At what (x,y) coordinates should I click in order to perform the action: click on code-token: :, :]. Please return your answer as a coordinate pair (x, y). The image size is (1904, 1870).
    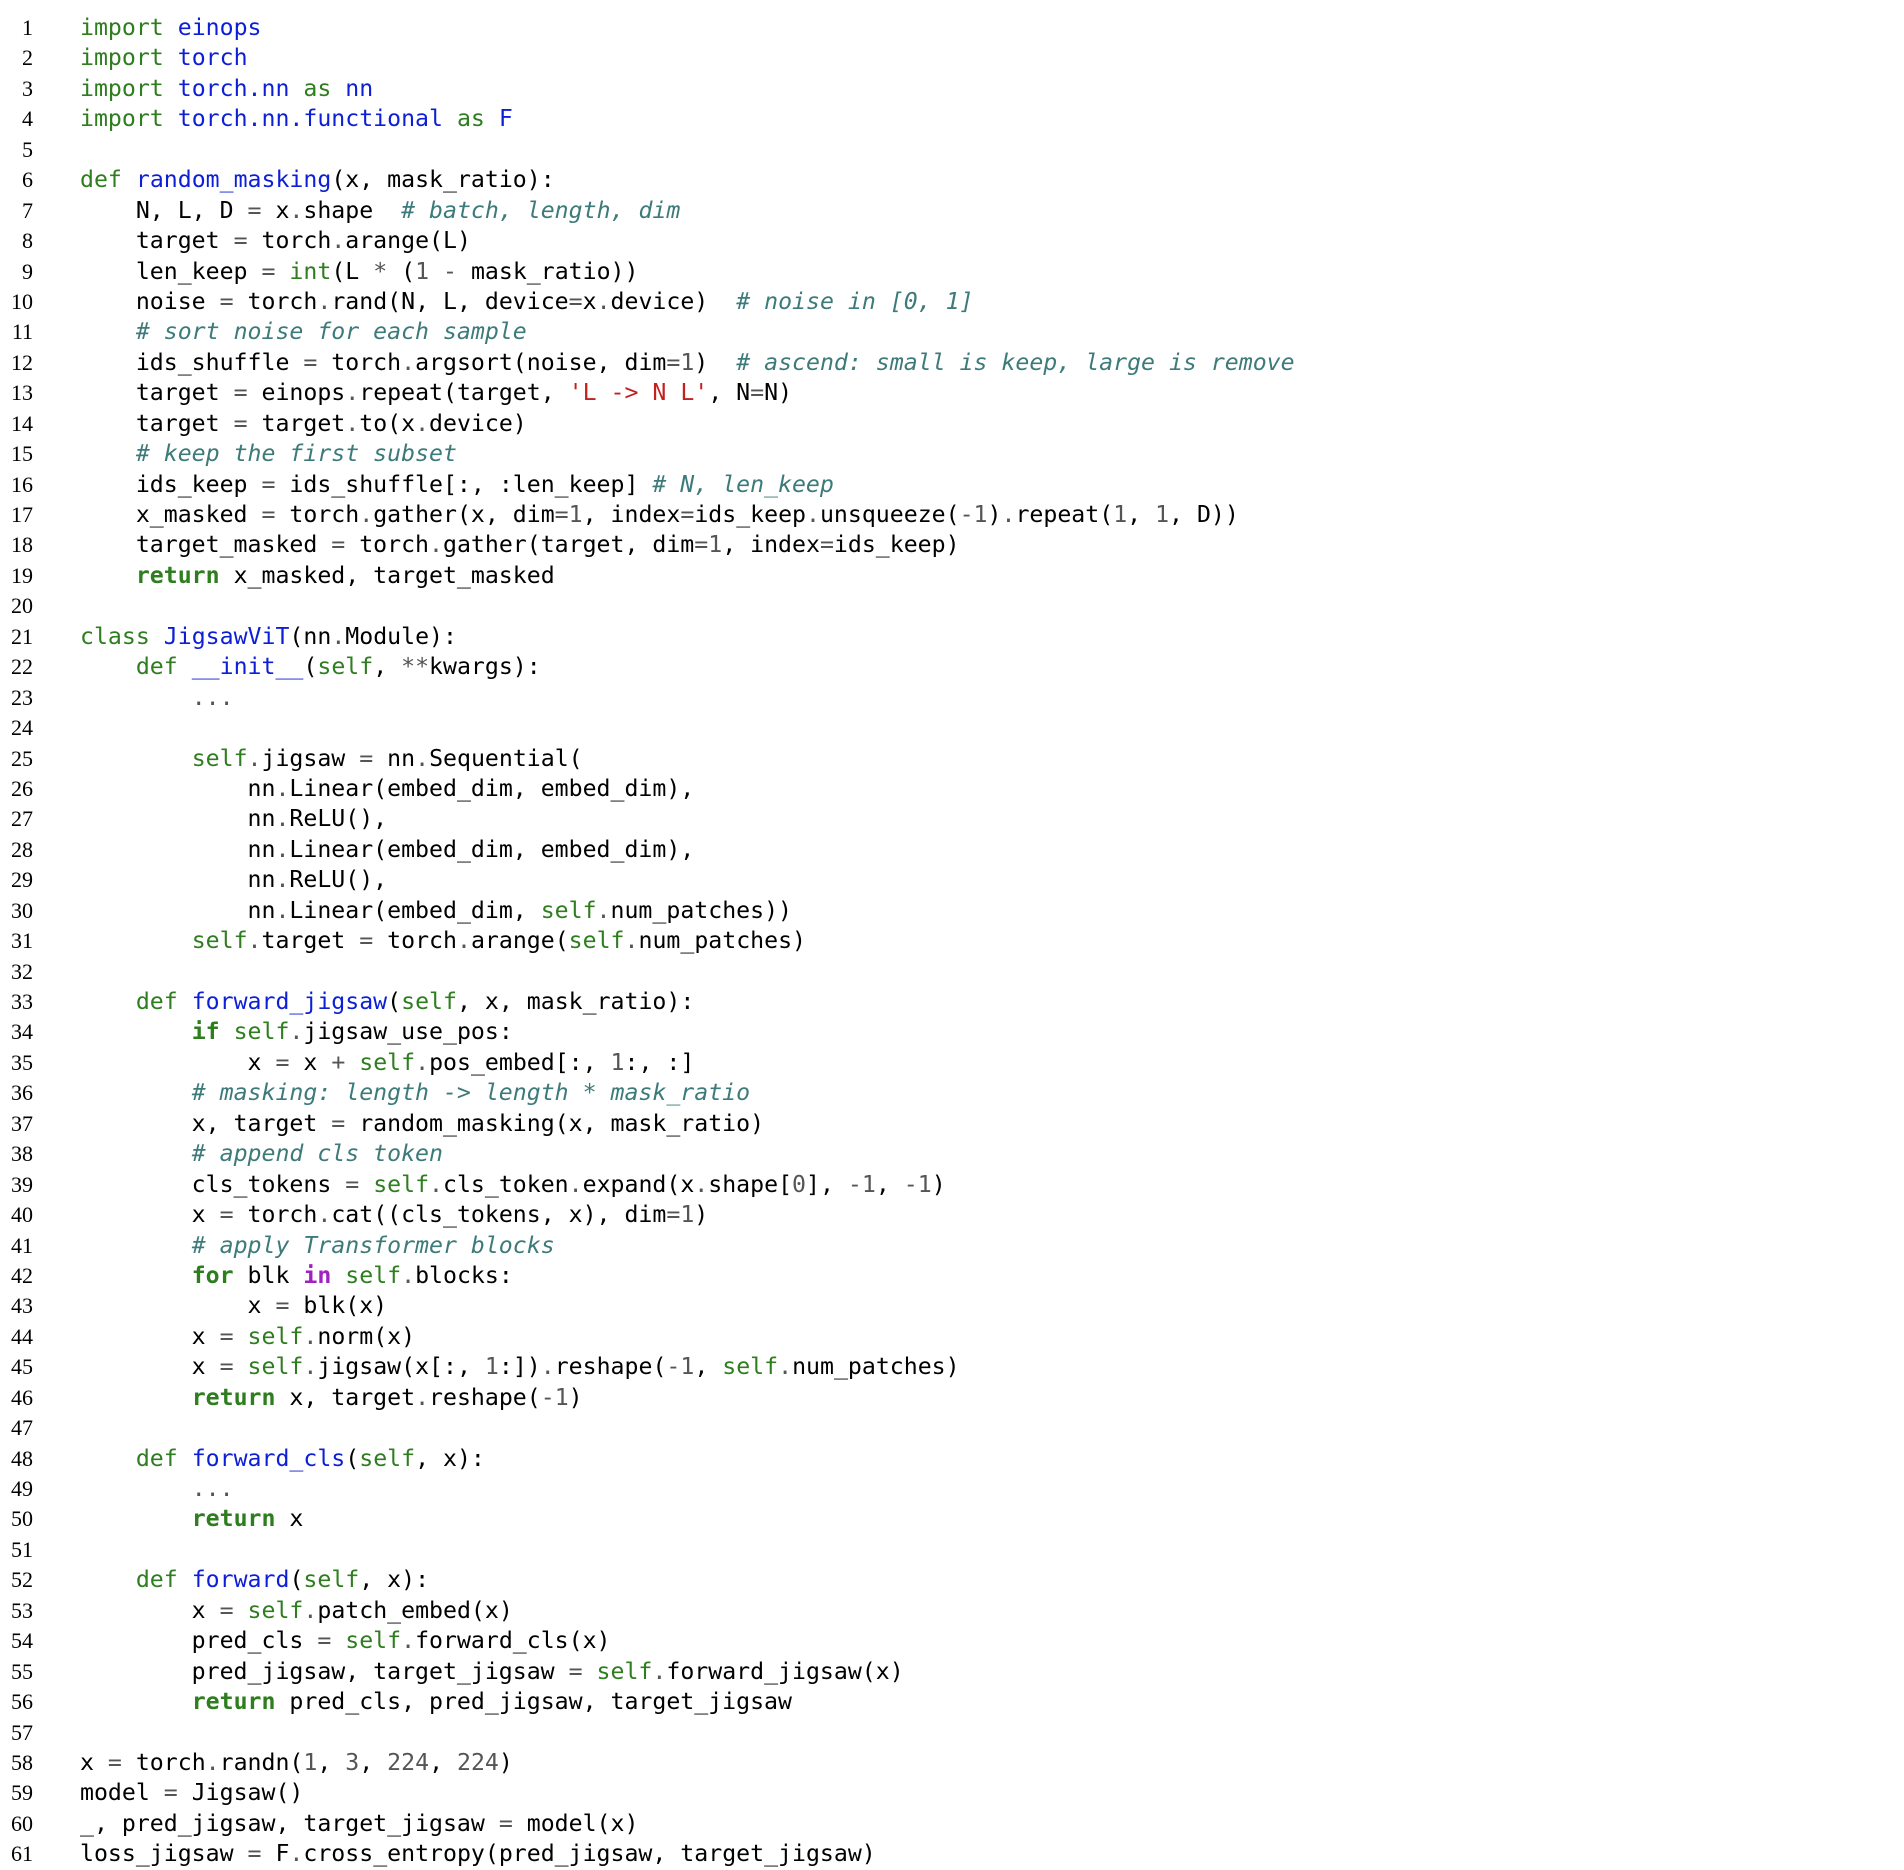
    Looking at the image, I should click on (659, 1062).